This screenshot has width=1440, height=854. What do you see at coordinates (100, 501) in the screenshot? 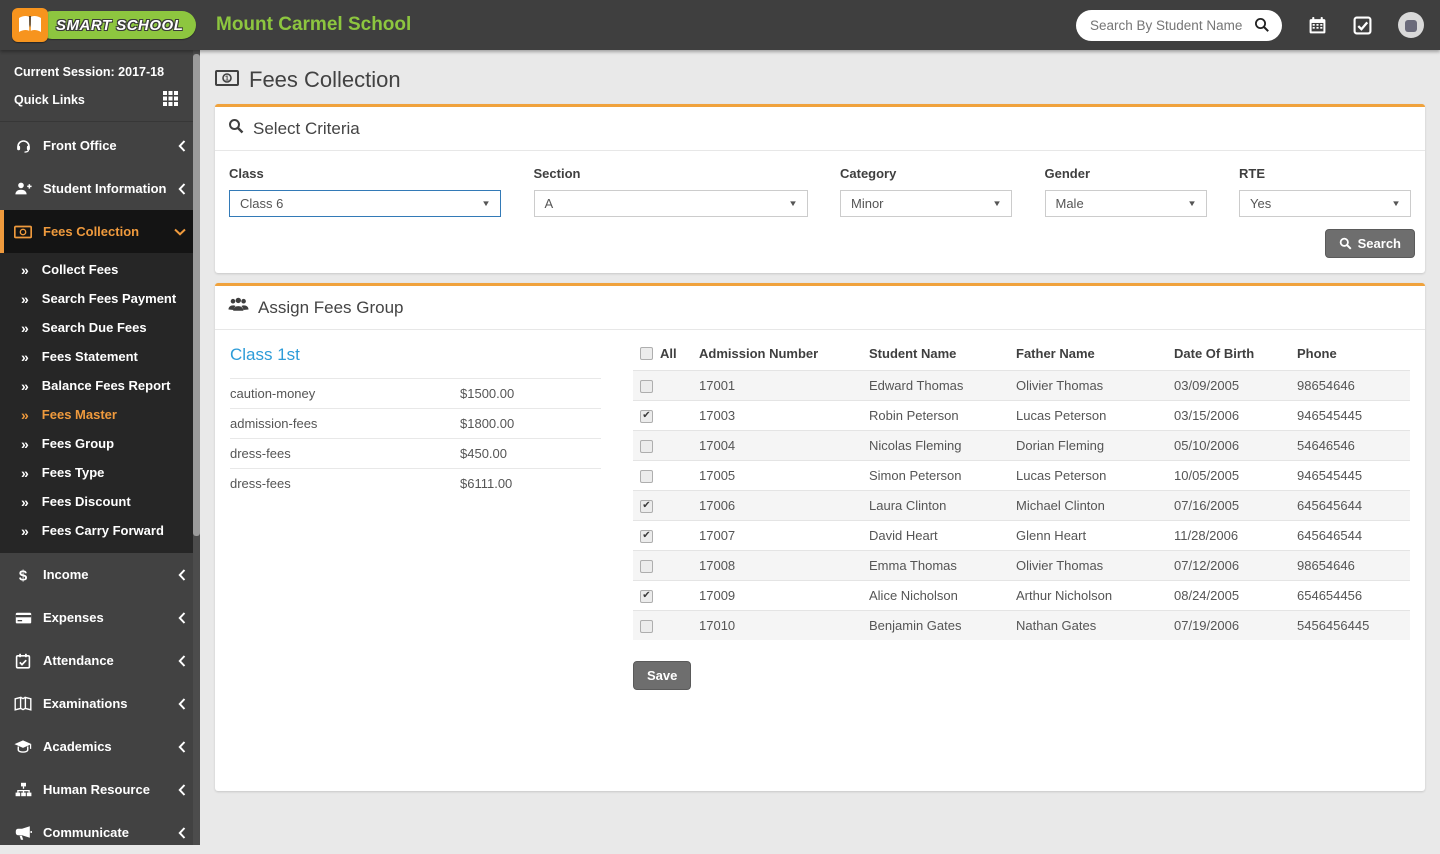
I see `submenu-item-fees-discount: » Fees Discount` at bounding box center [100, 501].